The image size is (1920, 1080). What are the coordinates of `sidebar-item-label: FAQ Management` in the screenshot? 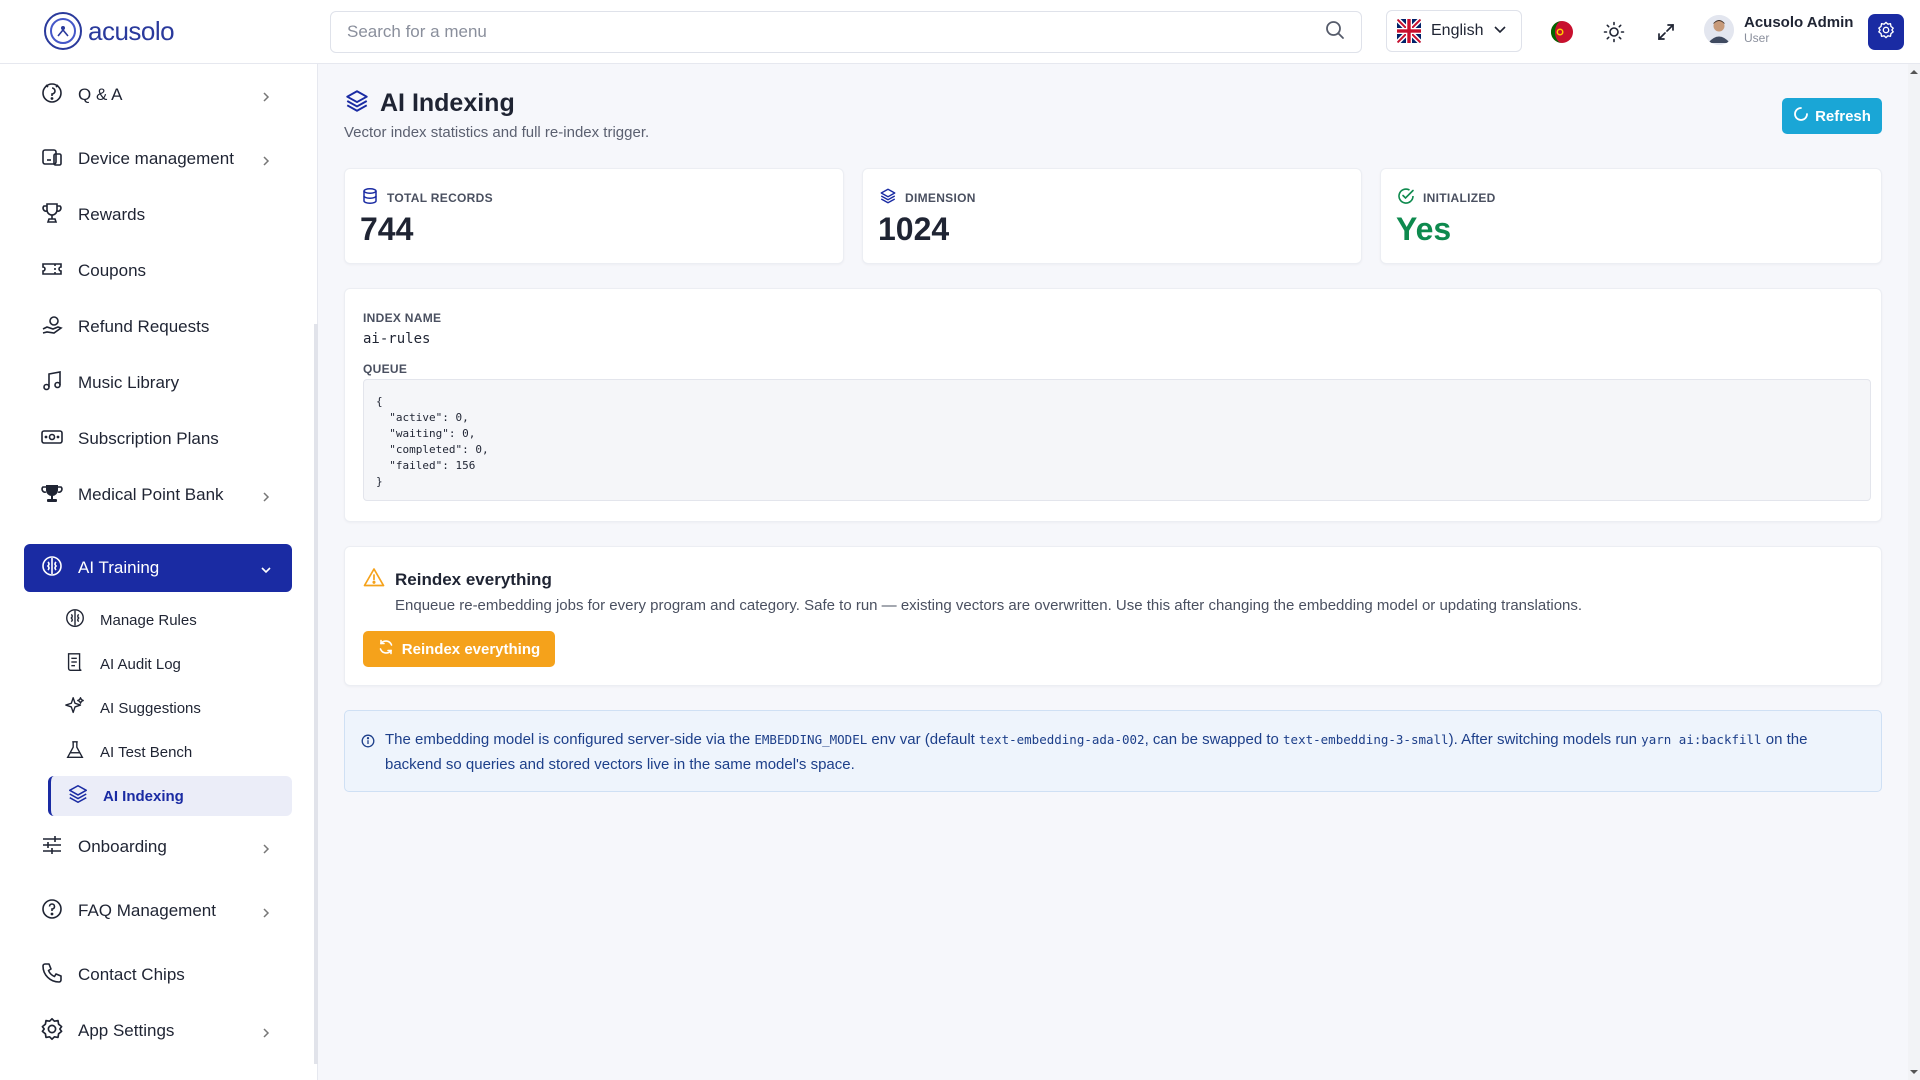 It's located at (147, 910).